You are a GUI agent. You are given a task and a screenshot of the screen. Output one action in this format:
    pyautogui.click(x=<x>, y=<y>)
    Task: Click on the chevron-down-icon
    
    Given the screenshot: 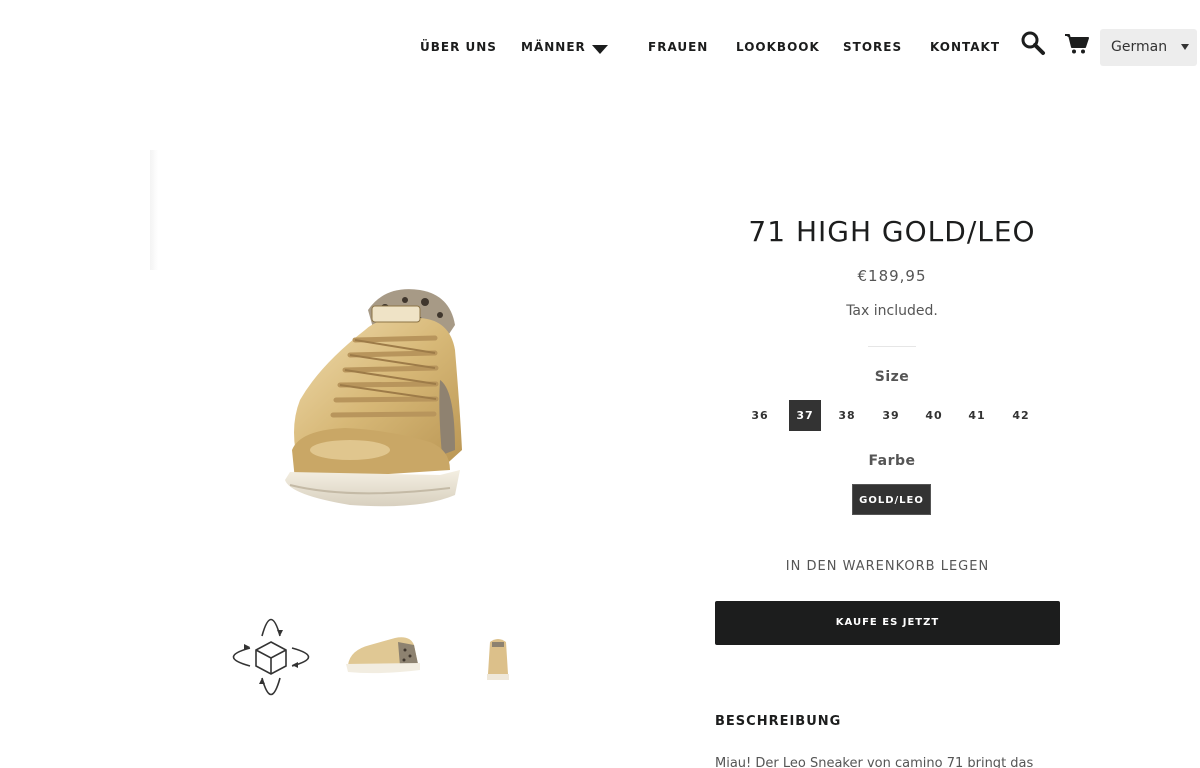 What is the action you would take?
    pyautogui.click(x=1185, y=47)
    